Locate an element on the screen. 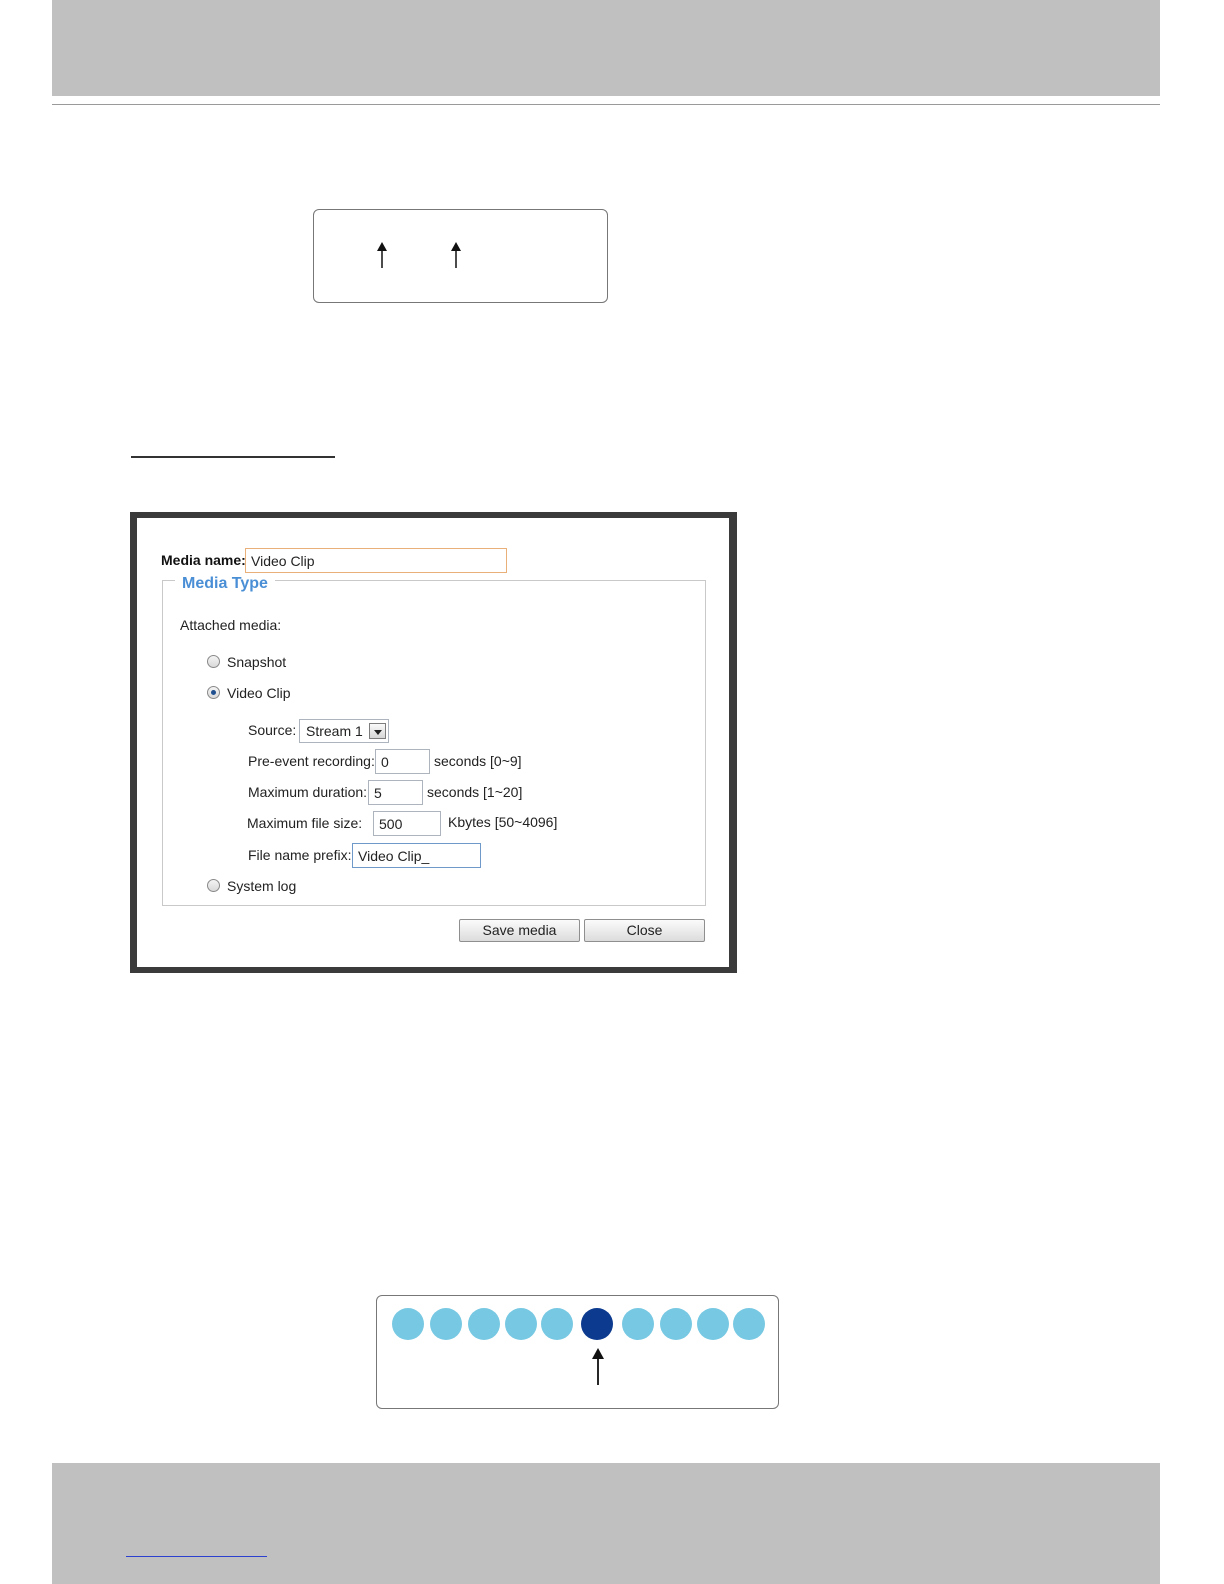 The height and width of the screenshot is (1584, 1224). attached-media-label: Attached media: is located at coordinates (231, 625).